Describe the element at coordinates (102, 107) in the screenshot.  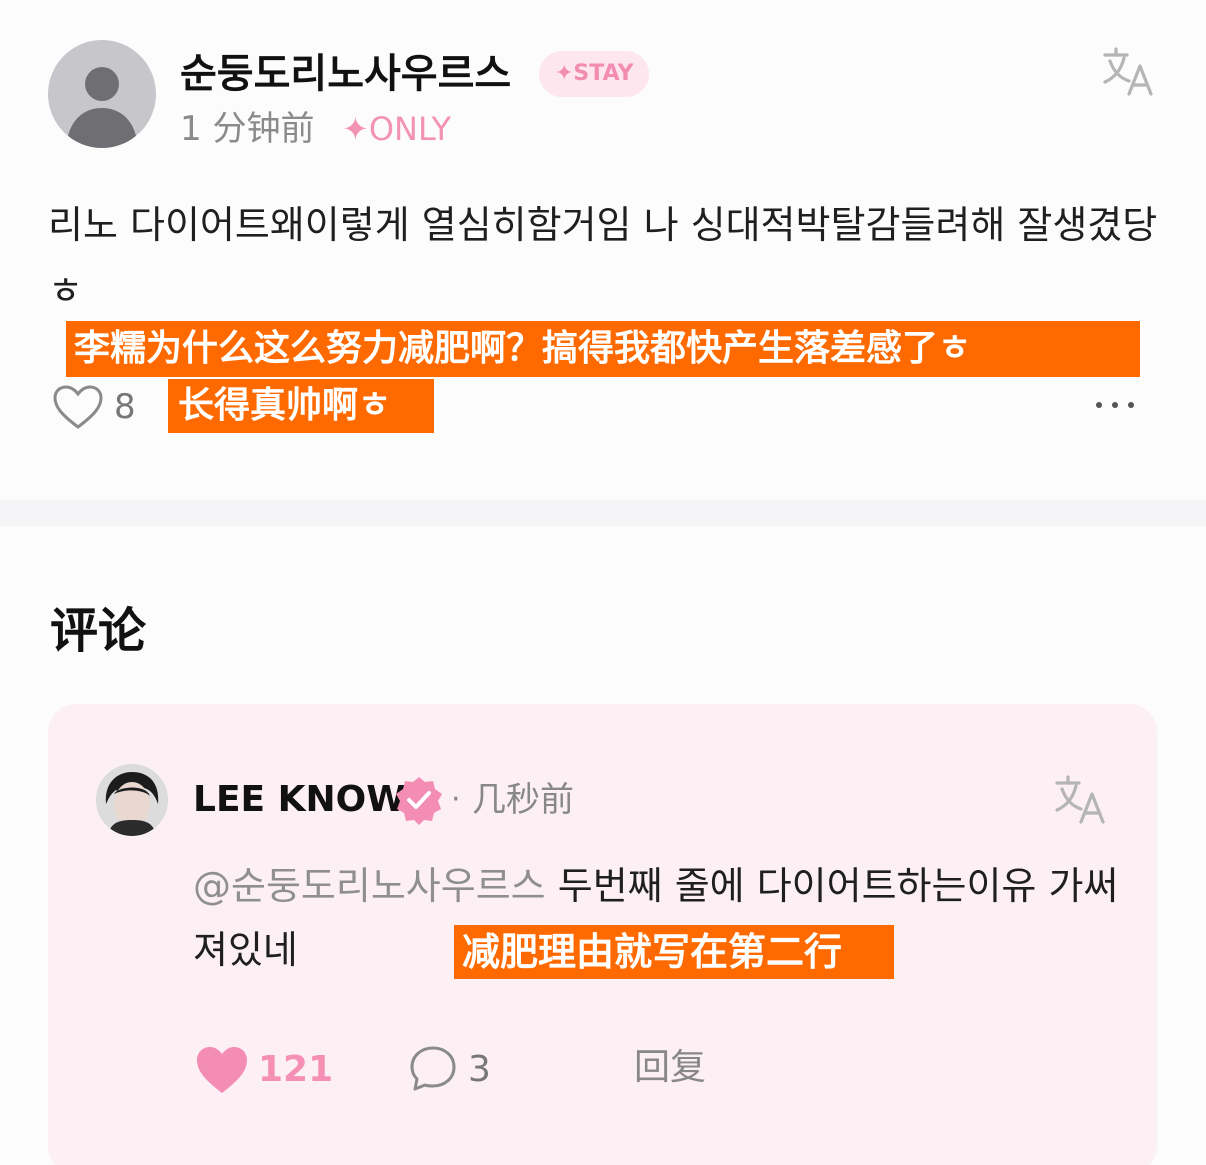
I see `default-avatar-icon` at that location.